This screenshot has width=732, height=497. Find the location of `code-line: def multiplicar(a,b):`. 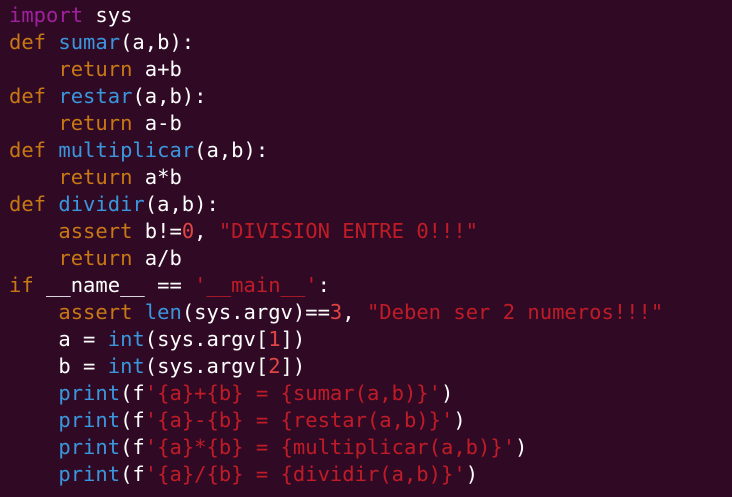

code-line: def multiplicar(a,b): is located at coordinates (336, 150).